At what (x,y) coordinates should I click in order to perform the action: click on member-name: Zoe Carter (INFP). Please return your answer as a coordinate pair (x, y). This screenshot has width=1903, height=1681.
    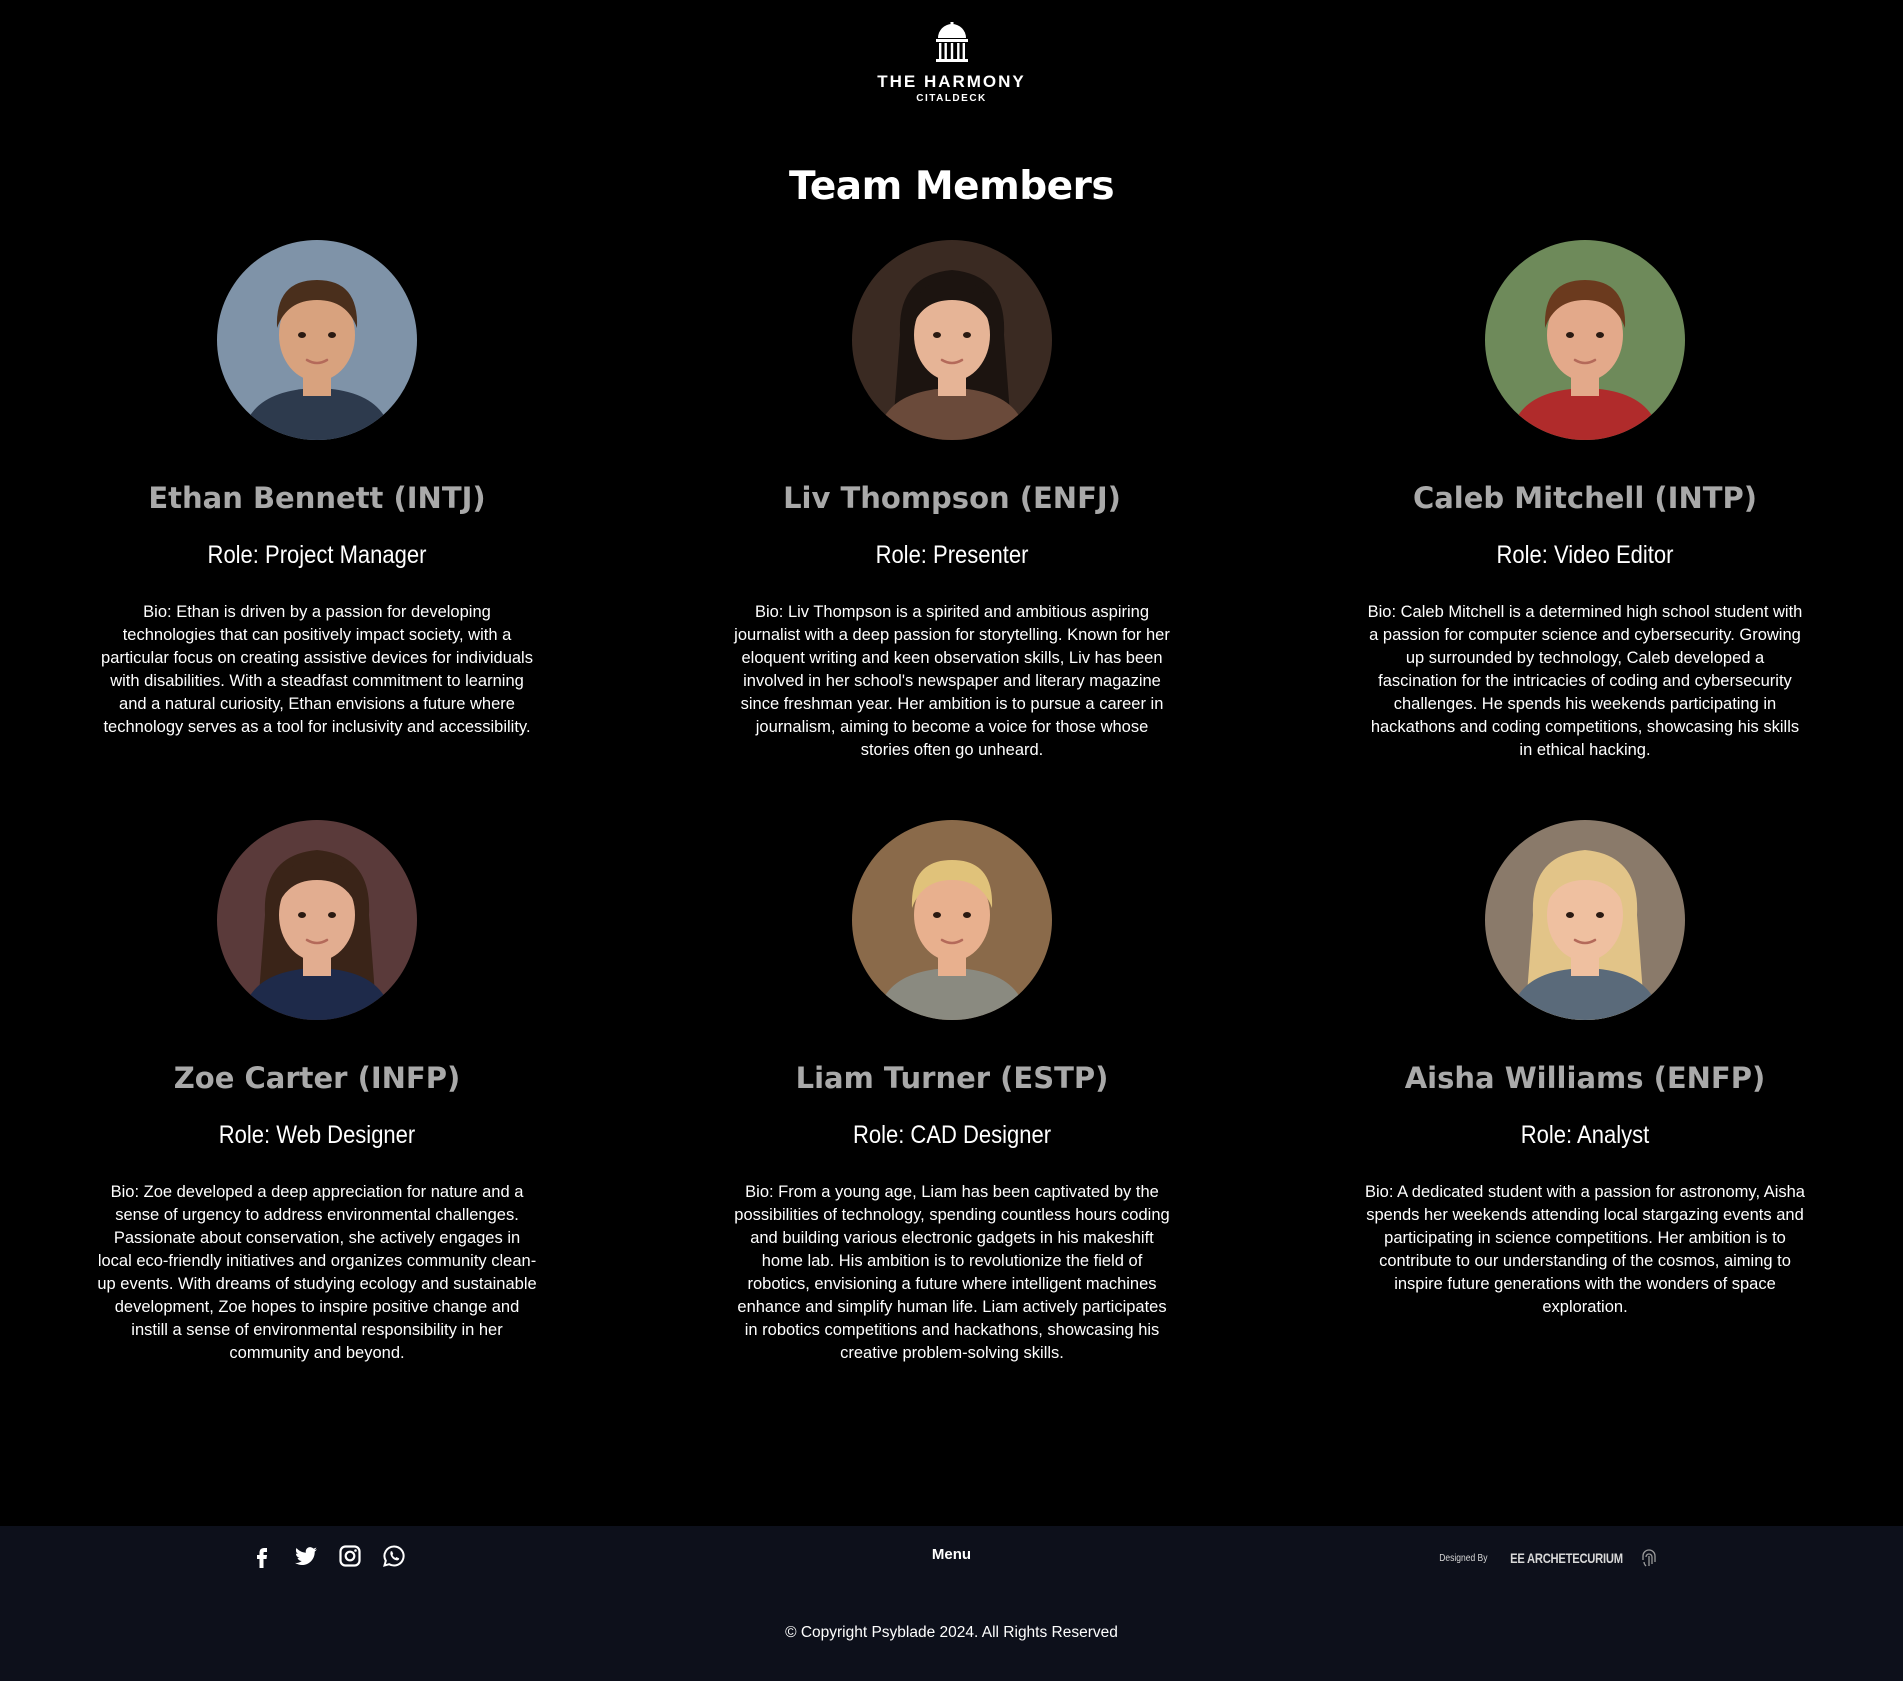
    Looking at the image, I should click on (317, 1078).